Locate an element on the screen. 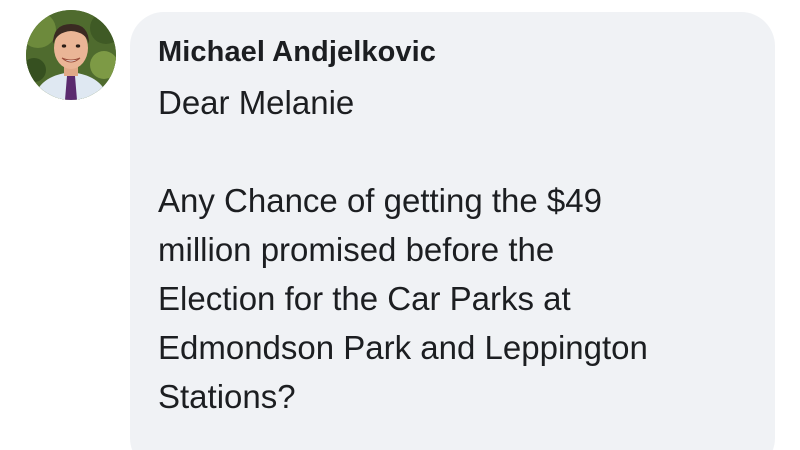 This screenshot has height=450, width=800. comment-line: Edmondson Park and Leppington is located at coordinates (403, 347).